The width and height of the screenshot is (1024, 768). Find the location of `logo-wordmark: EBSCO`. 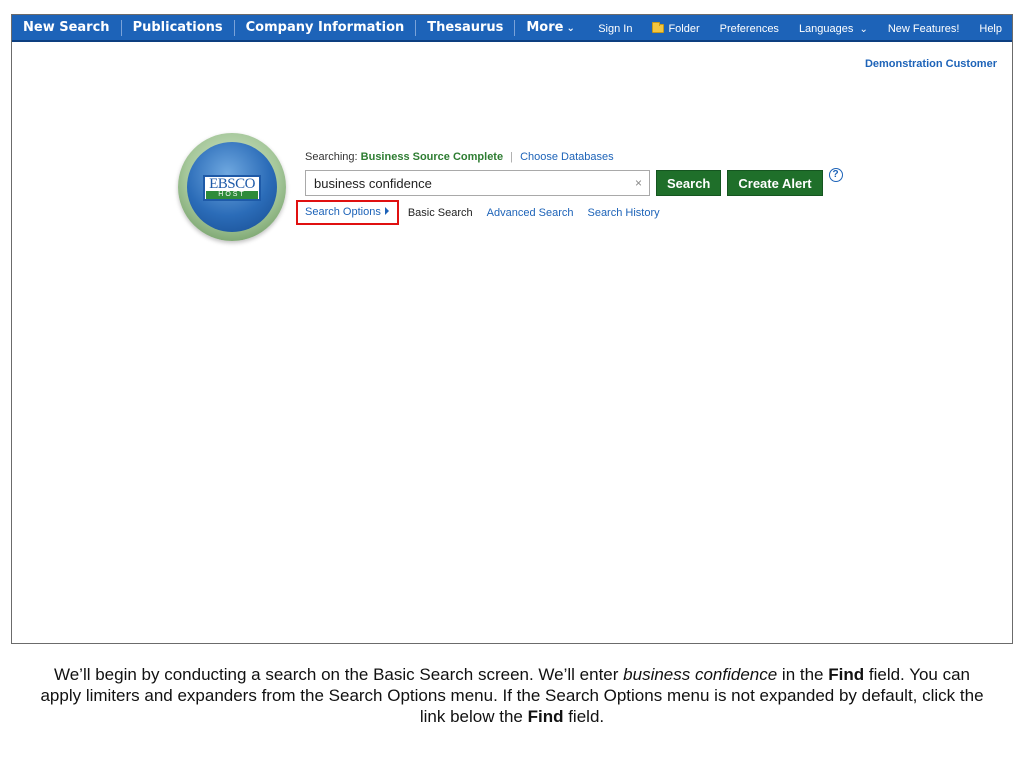

logo-wordmark: EBSCO is located at coordinates (232, 184).